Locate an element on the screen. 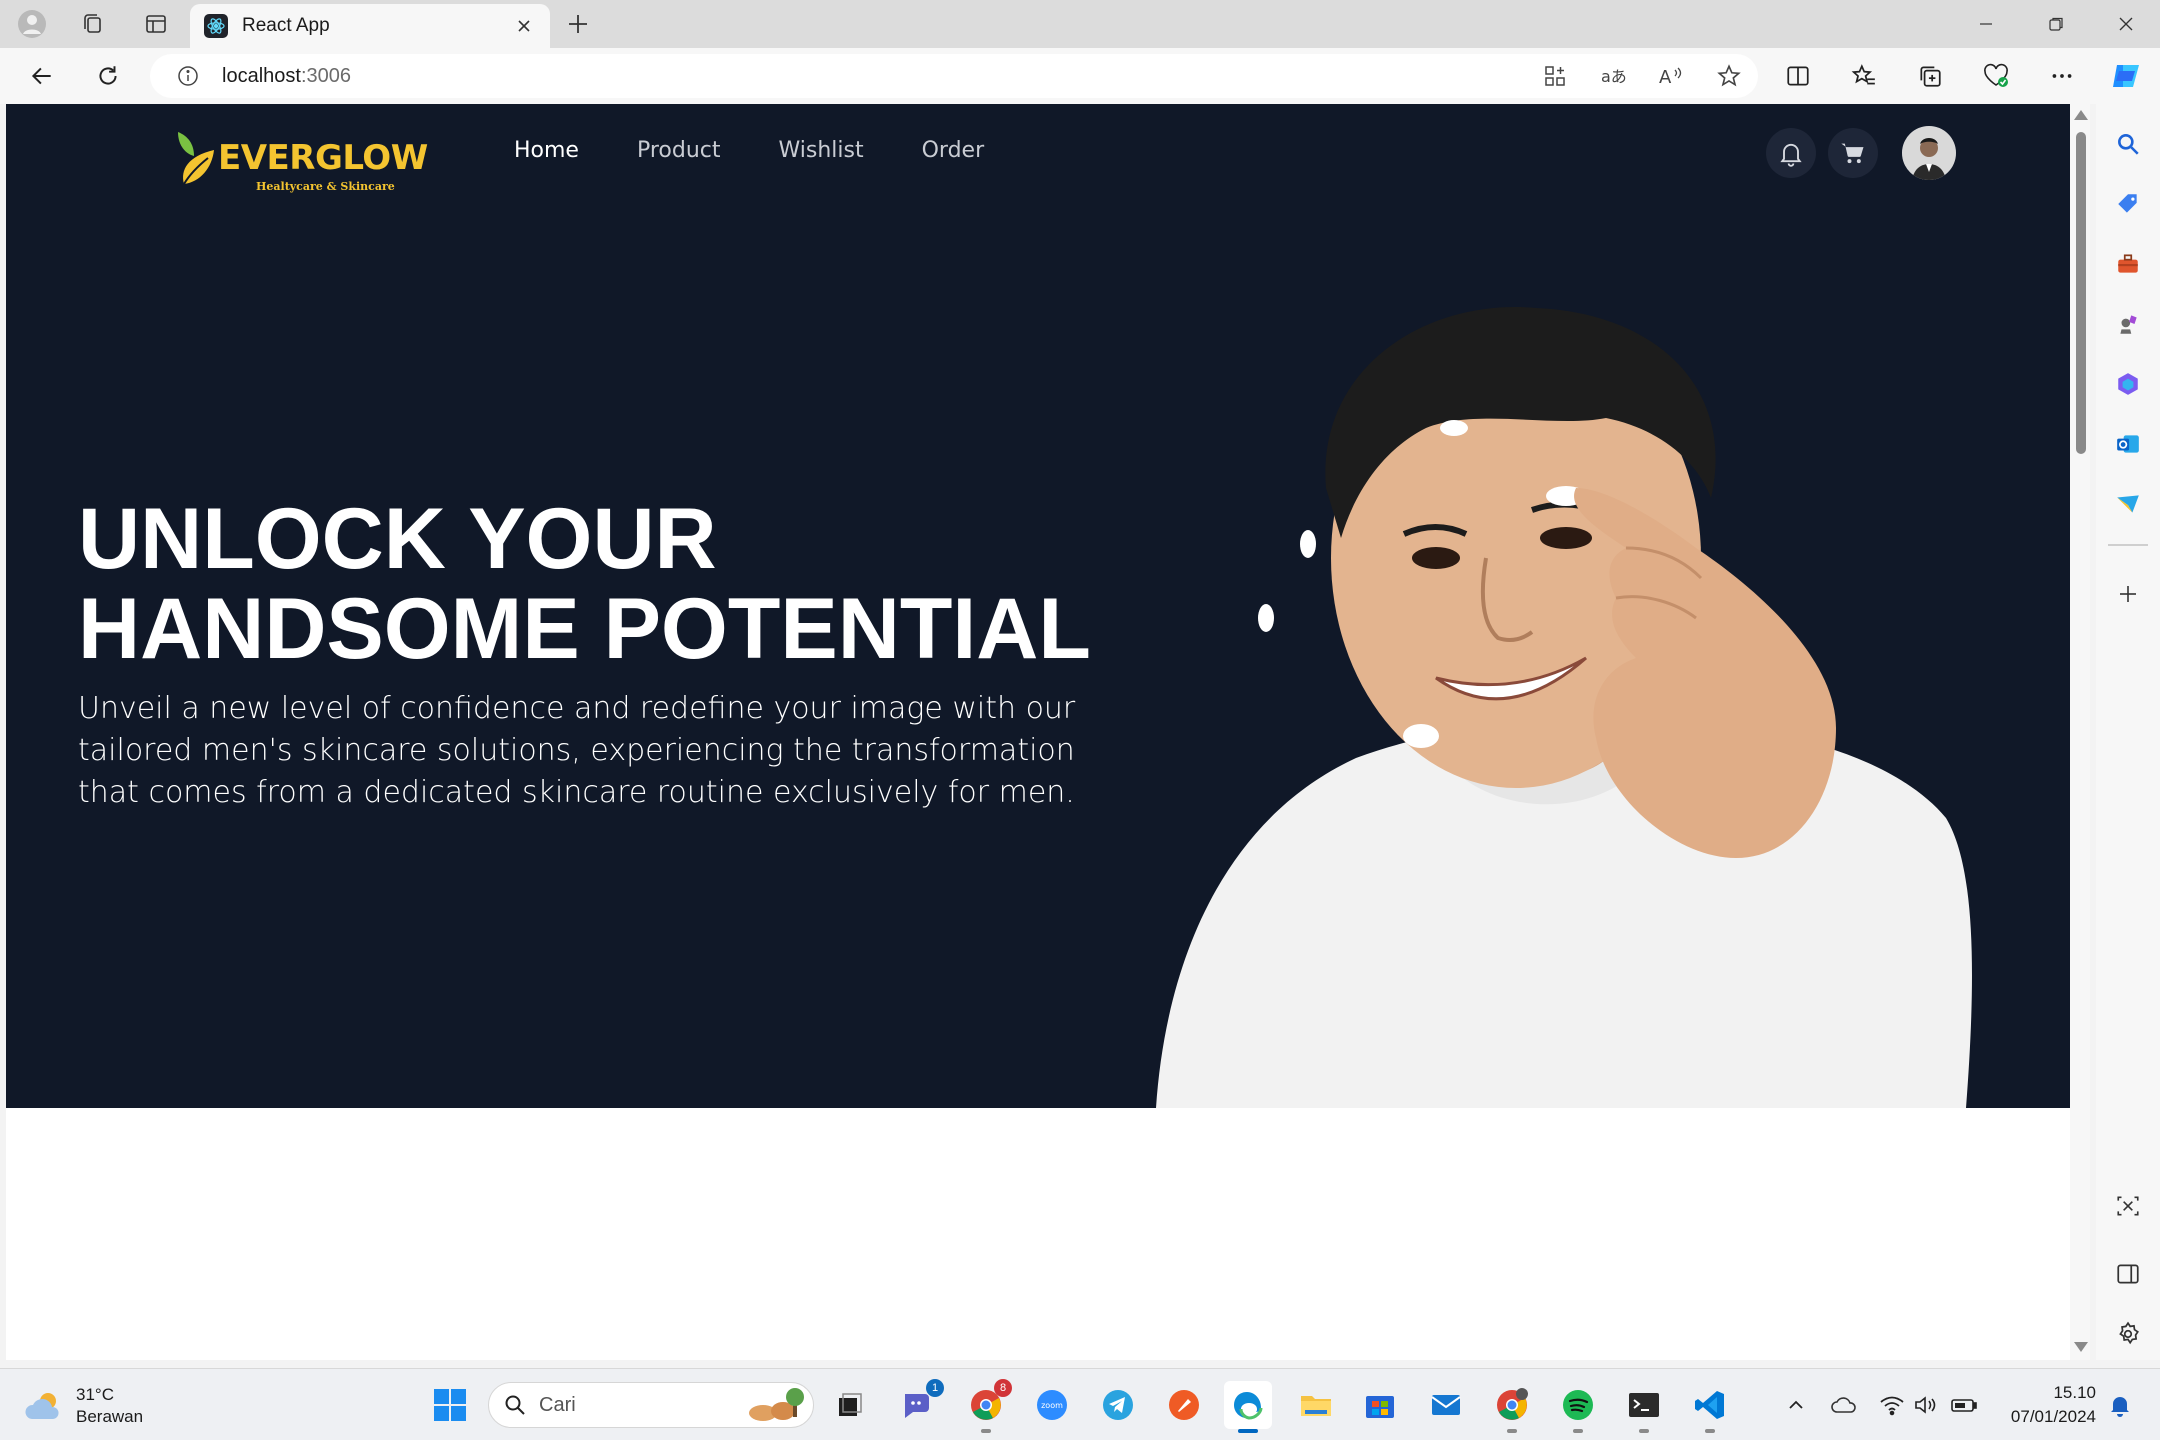 The image size is (2160, 1440). copilot-icon is located at coordinates (2126, 76).